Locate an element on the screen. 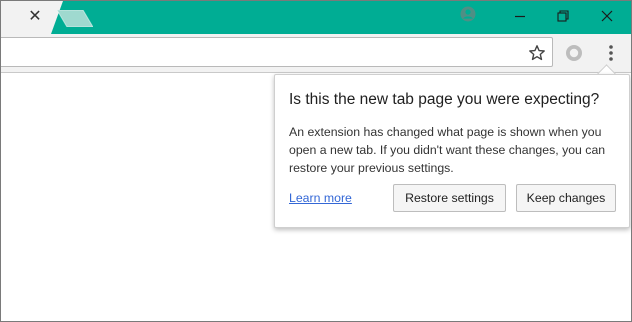  restore-settings-button: Restore settings is located at coordinates (449, 198).